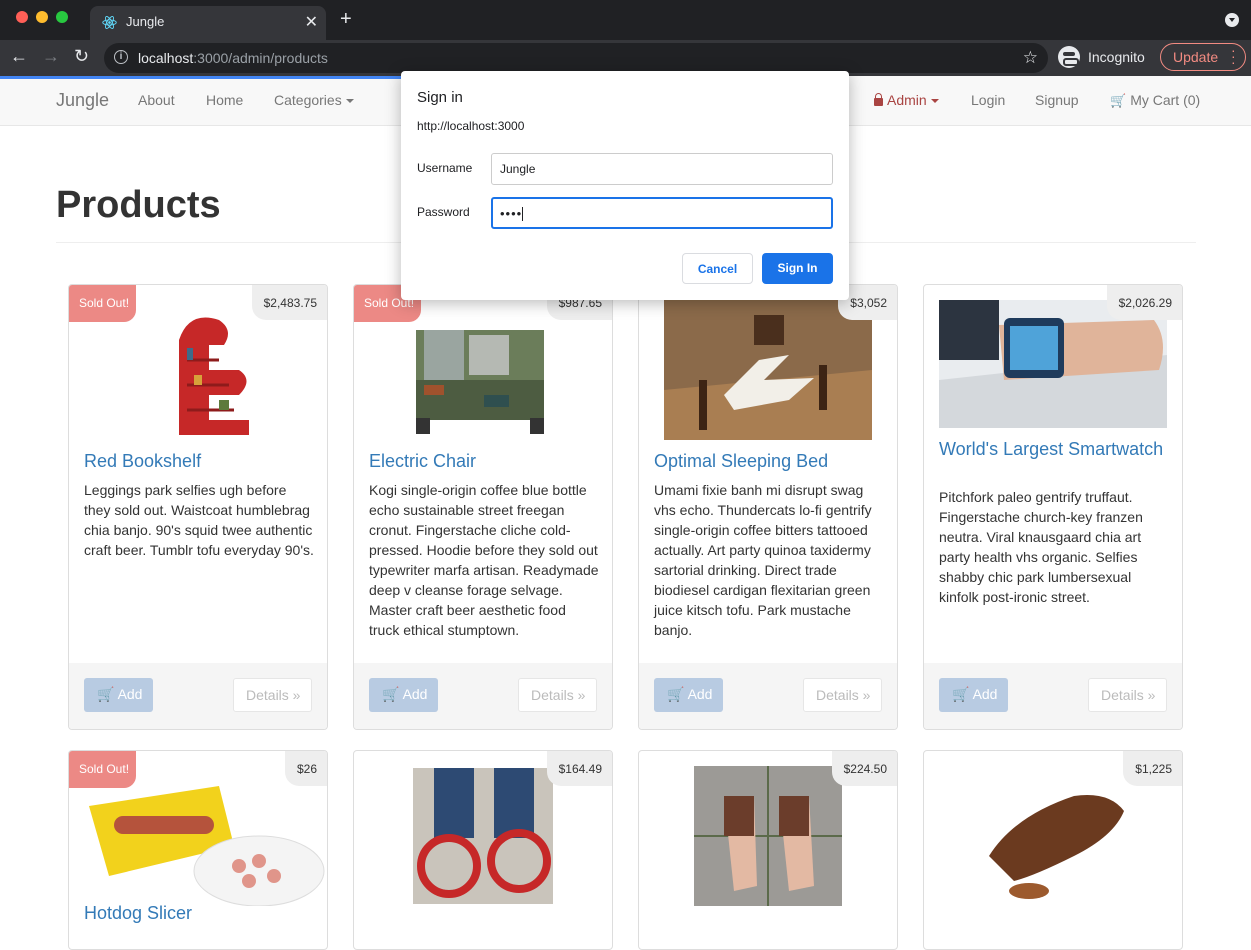 The height and width of the screenshot is (950, 1251). What do you see at coordinates (1144, 302) in the screenshot?
I see `price-tag: $2,026.29` at bounding box center [1144, 302].